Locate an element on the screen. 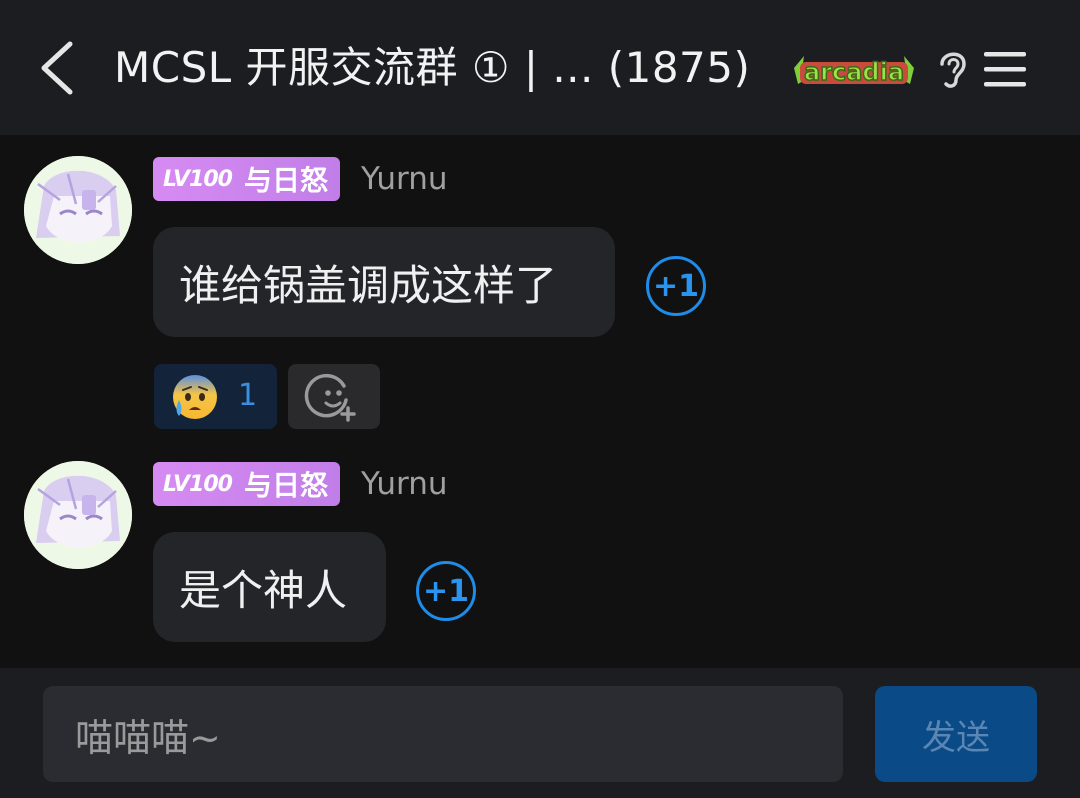 The height and width of the screenshot is (798, 1080). menu-button is located at coordinates (1005, 69).